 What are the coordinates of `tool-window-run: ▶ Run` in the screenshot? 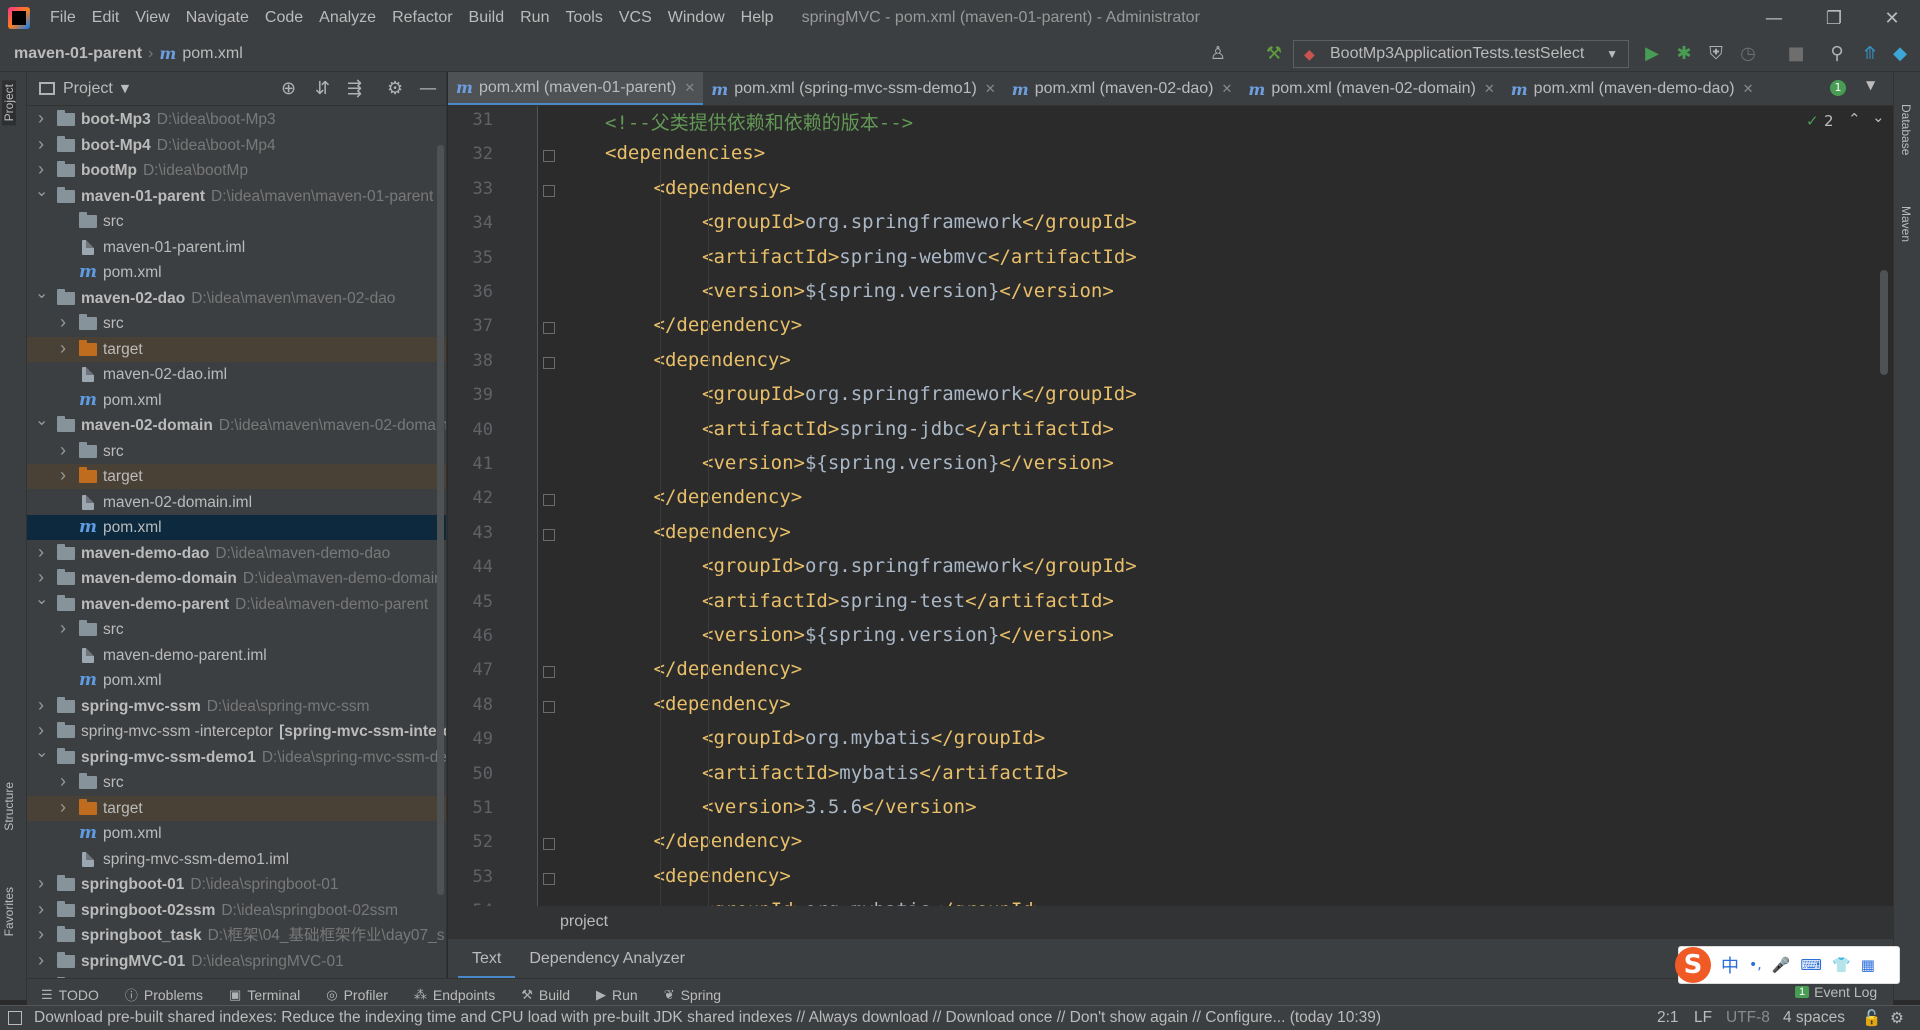 It's located at (617, 995).